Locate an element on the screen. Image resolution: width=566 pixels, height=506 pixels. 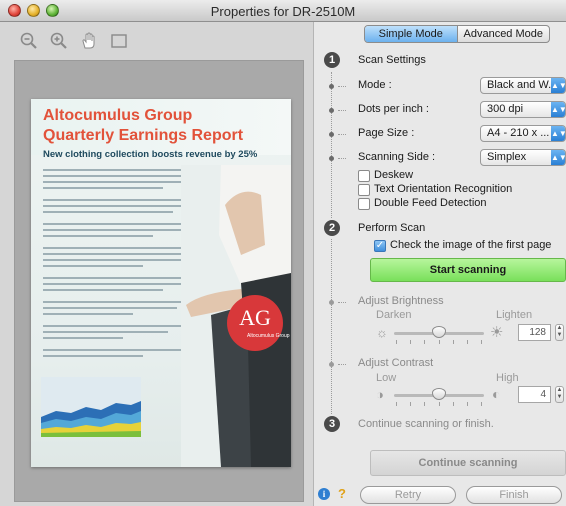
ag-logo-badge: AG is located at coordinates (255, 323).